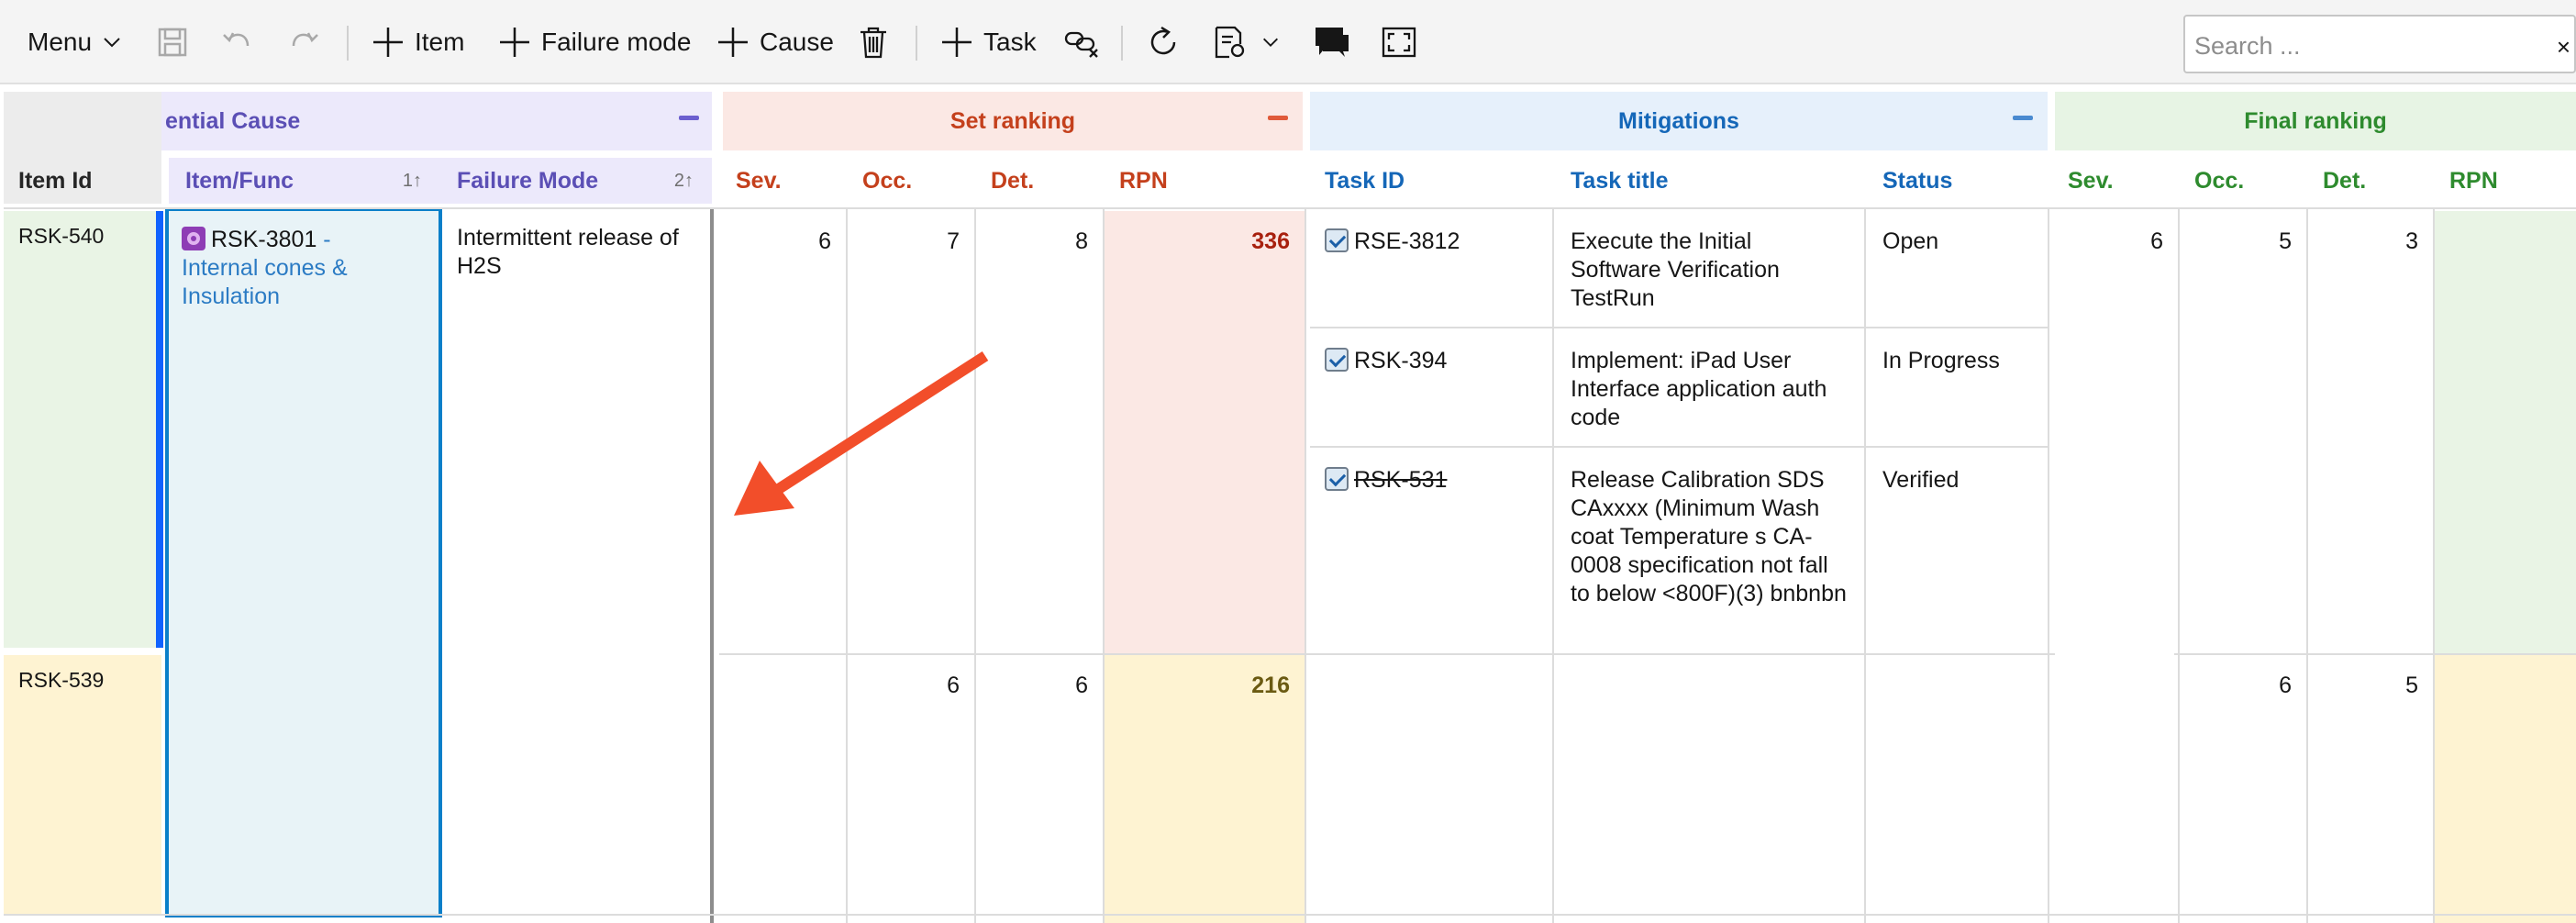  I want to click on comments-icon, so click(1332, 42).